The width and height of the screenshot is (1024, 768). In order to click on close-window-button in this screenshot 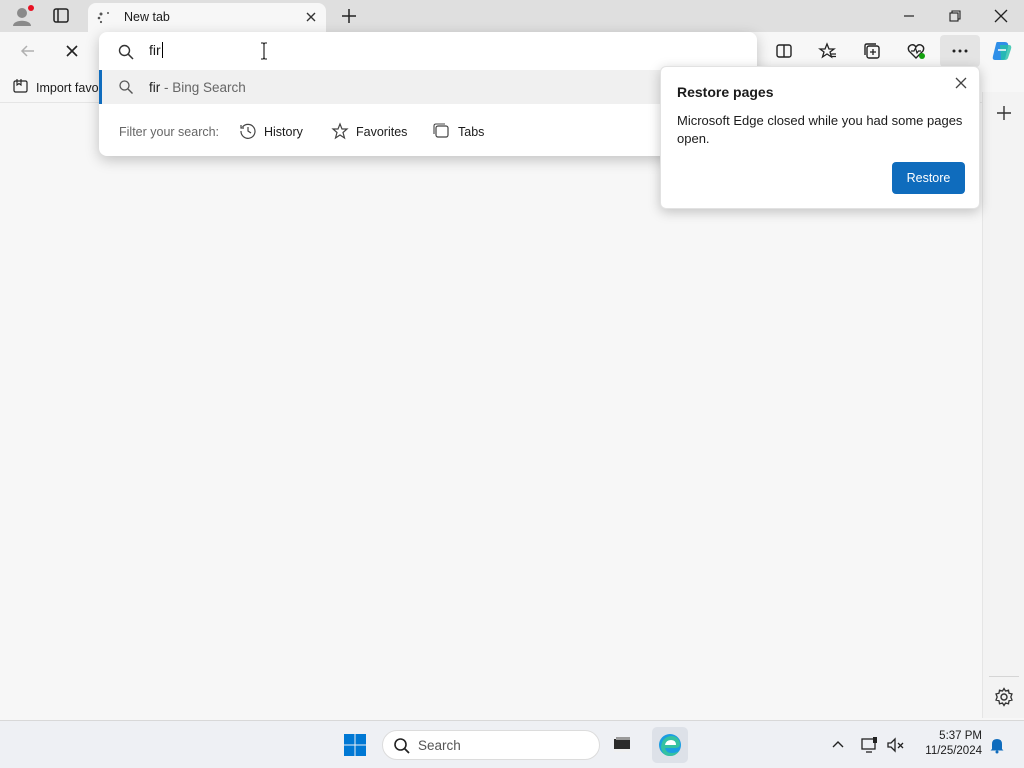, I will do `click(1001, 16)`.